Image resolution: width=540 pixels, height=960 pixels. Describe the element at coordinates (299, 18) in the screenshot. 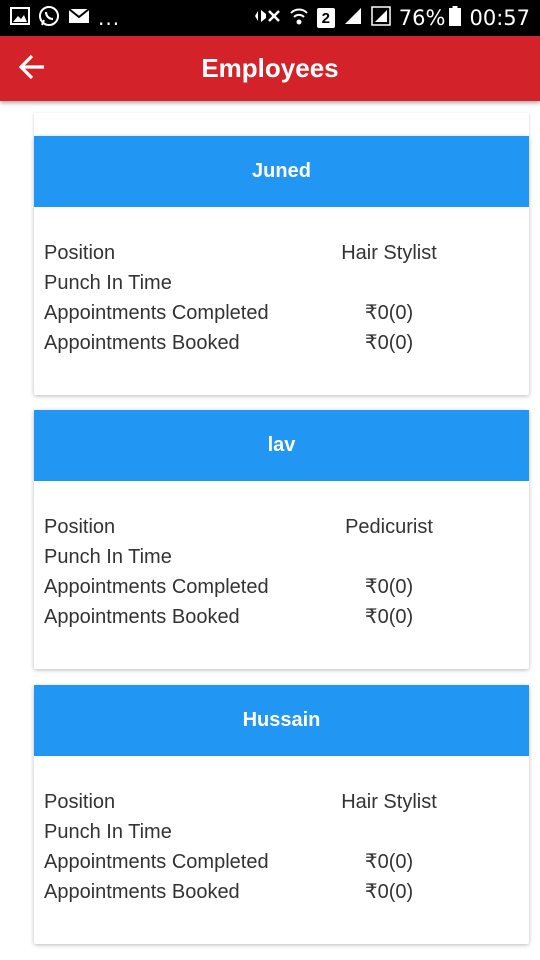

I see `wifi-icon` at that location.